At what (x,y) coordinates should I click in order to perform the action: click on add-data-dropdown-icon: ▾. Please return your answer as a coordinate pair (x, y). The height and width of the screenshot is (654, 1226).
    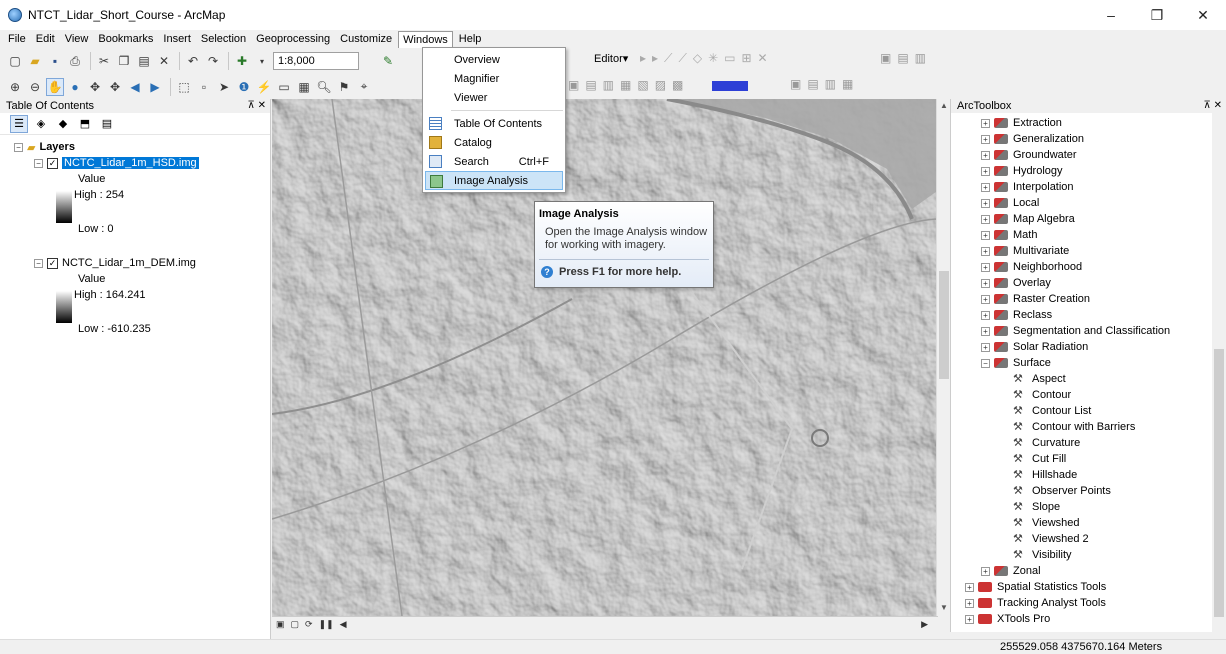
    Looking at the image, I should click on (262, 61).